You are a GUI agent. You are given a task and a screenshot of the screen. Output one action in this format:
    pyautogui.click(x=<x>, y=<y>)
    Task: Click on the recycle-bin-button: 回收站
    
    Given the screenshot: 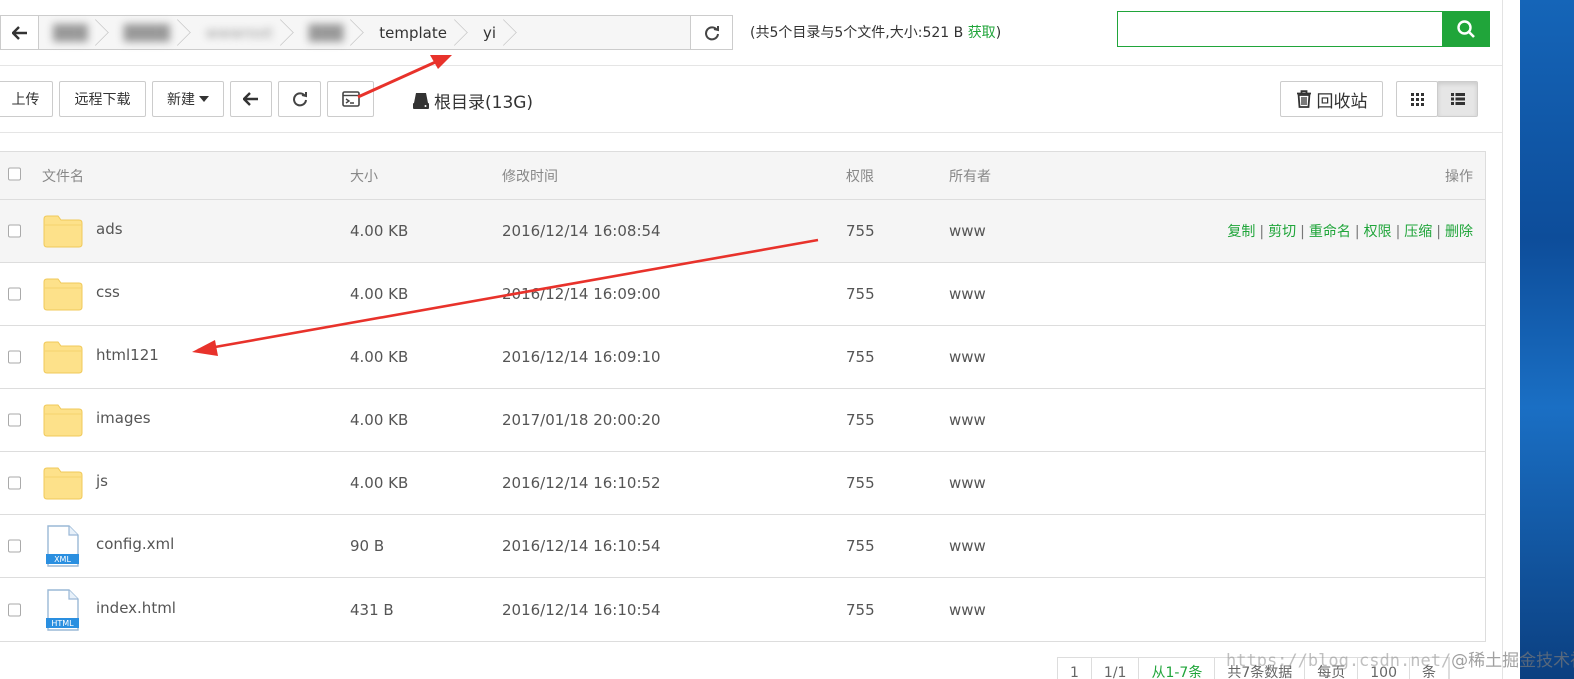 What is the action you would take?
    pyautogui.click(x=1331, y=99)
    